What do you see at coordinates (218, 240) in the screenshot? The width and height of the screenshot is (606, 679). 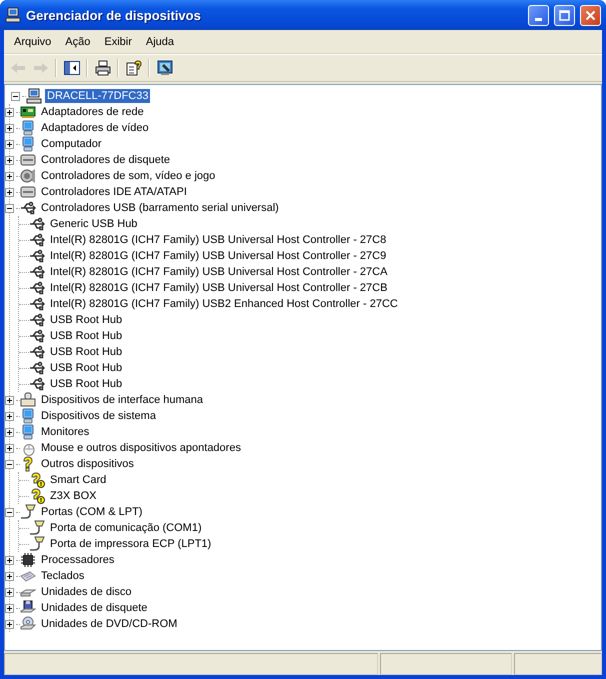 I see `tree-item: Intel(R) 82801G (ICH7 Family) USB Universal Host Controller - 27C8` at bounding box center [218, 240].